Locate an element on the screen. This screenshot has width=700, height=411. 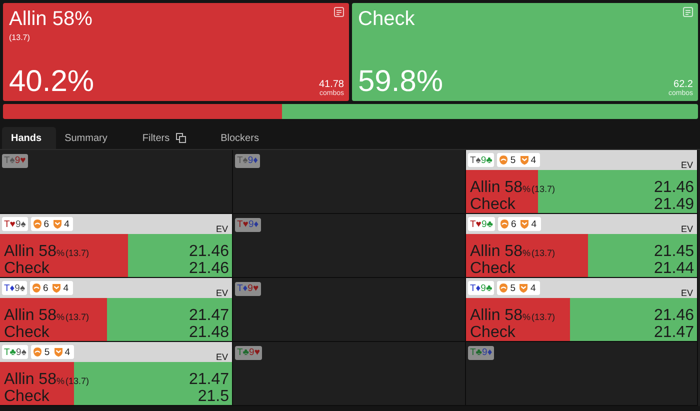
ev-value: 21.48 is located at coordinates (208, 333).